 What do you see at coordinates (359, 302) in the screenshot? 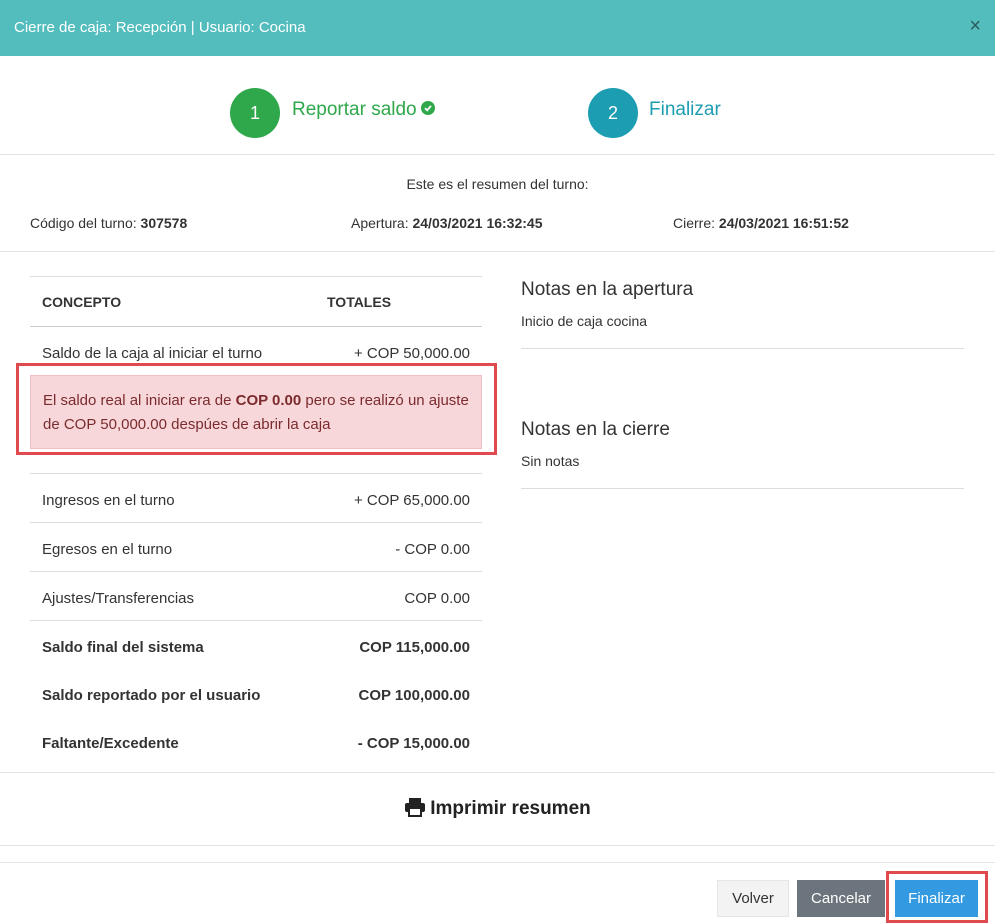
I see `col-totals: TOTALES` at bounding box center [359, 302].